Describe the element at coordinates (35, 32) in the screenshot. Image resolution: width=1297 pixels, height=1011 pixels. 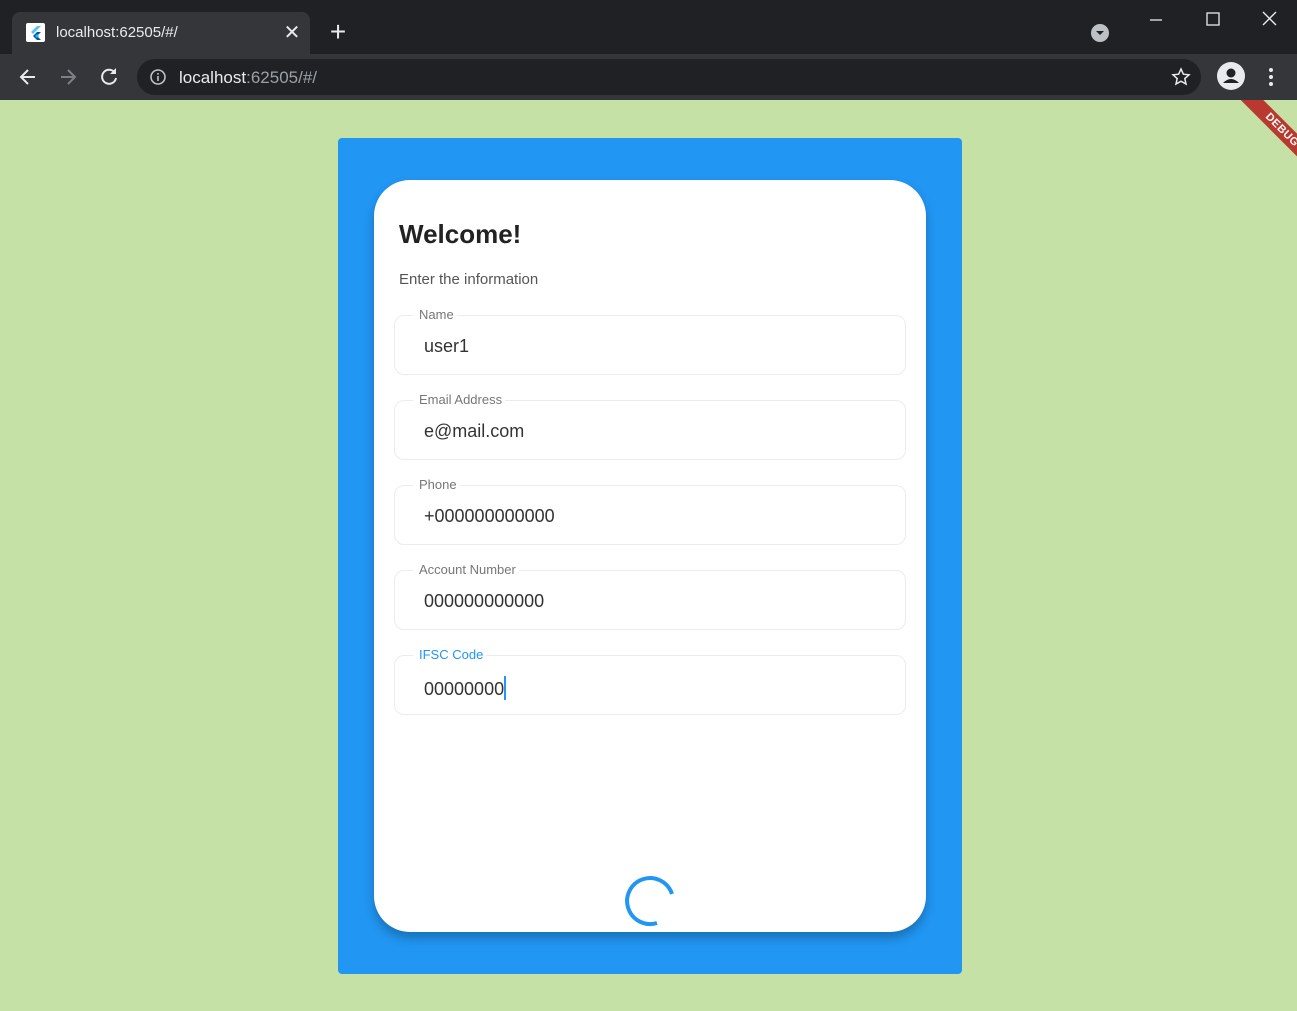
I see `flutter-logo-icon` at that location.